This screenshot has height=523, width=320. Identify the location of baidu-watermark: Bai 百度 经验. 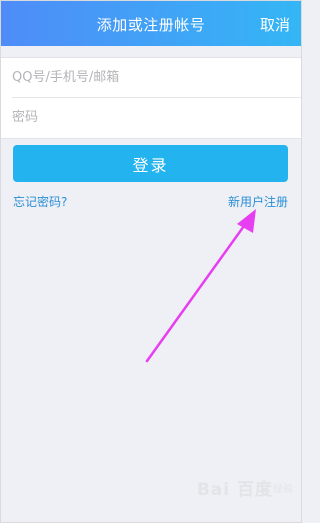
(244, 490).